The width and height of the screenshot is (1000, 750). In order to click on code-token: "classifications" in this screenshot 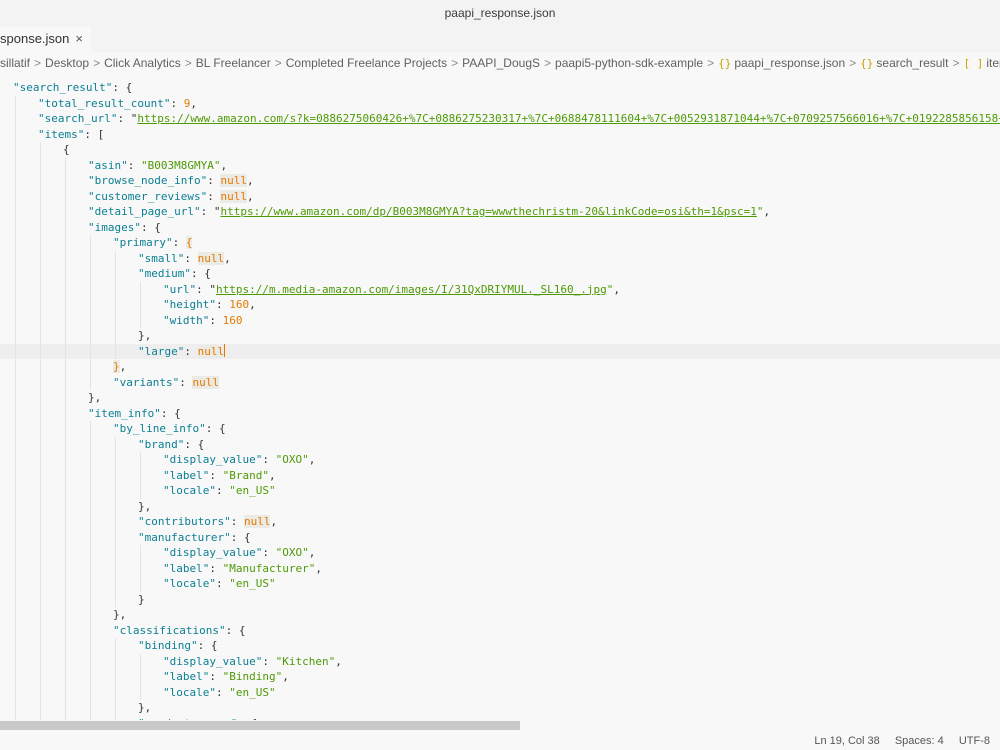, I will do `click(169, 630)`.